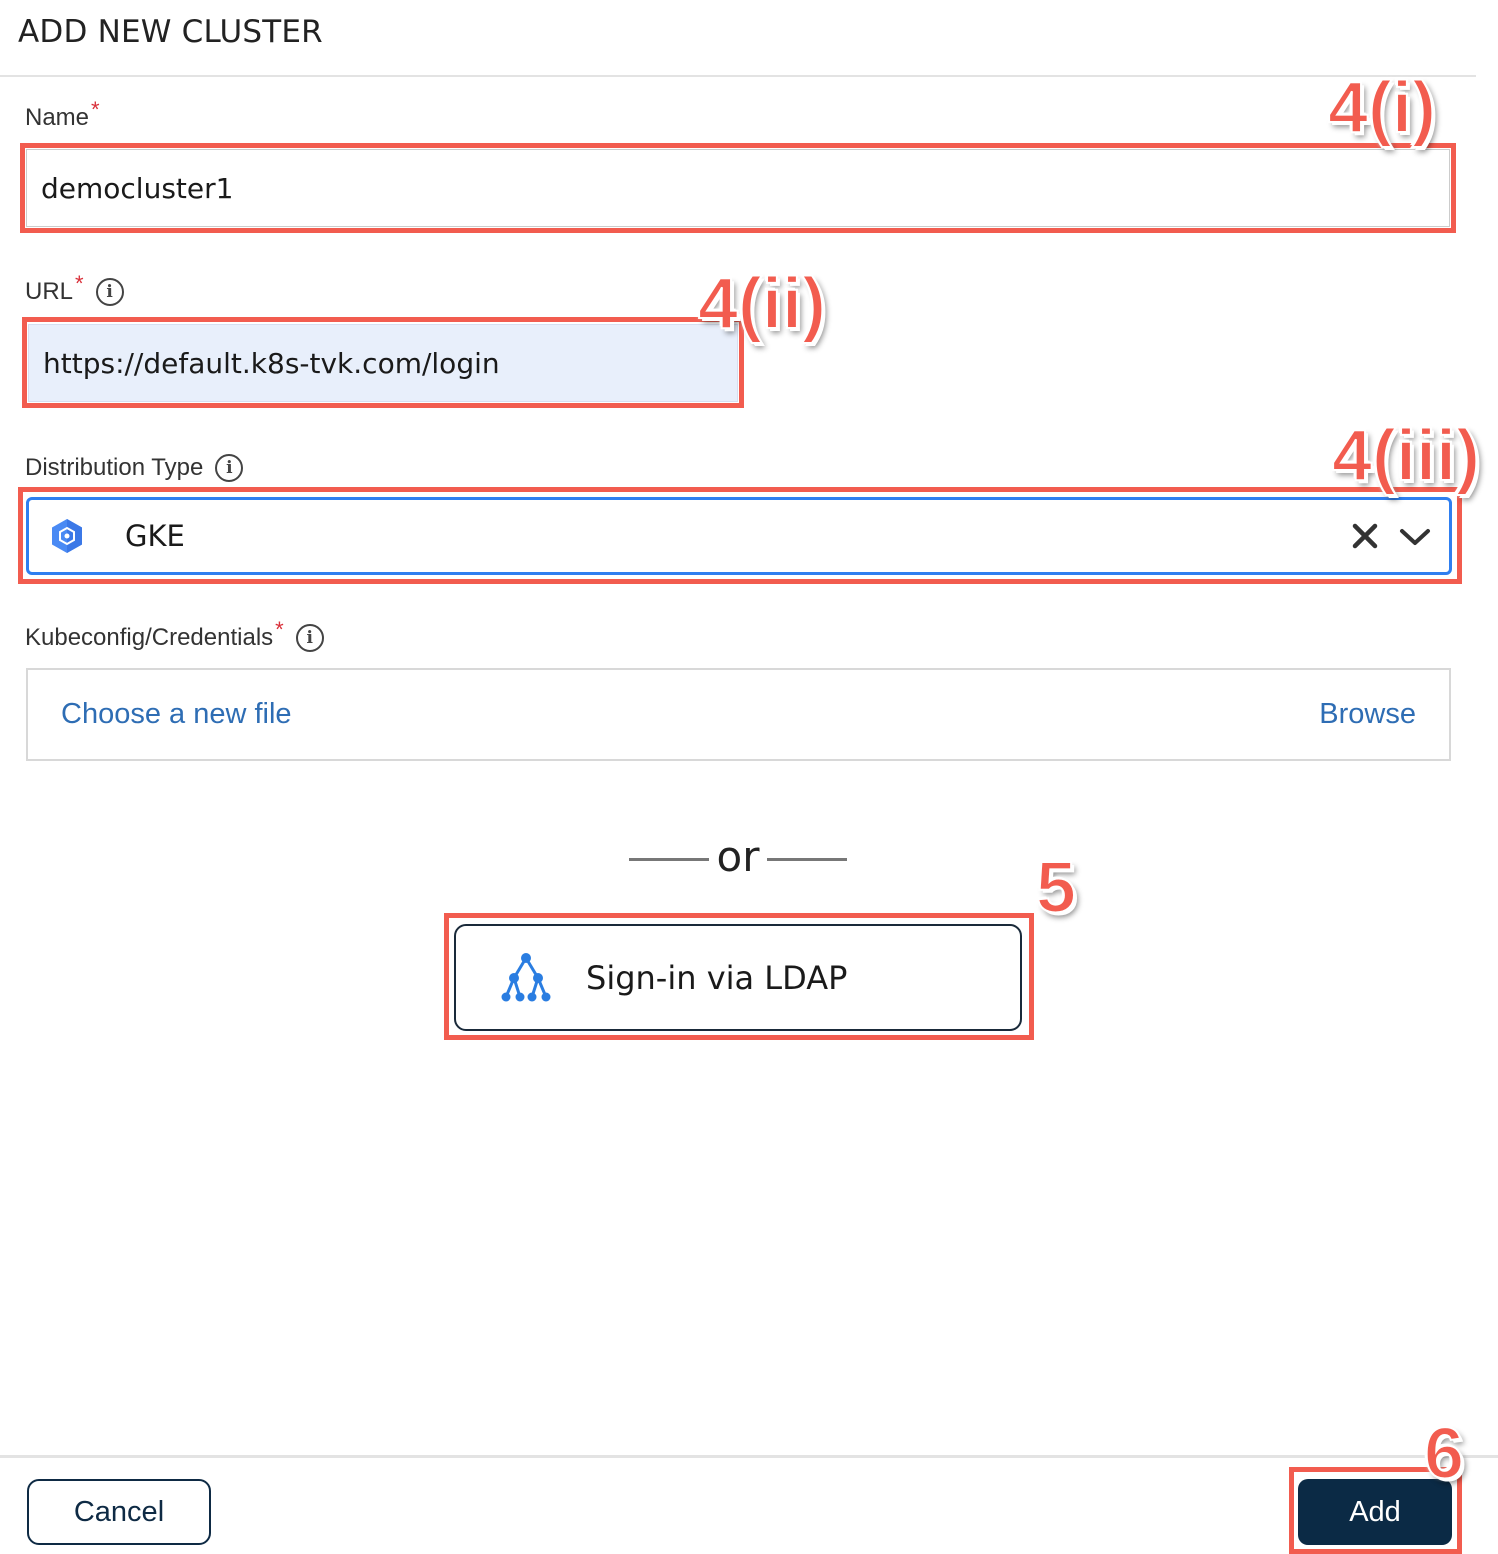 Image resolution: width=1498 pixels, height=1554 pixels. What do you see at coordinates (738, 714) in the screenshot?
I see `kubeconfig-file-input: Choose a new file Browse` at bounding box center [738, 714].